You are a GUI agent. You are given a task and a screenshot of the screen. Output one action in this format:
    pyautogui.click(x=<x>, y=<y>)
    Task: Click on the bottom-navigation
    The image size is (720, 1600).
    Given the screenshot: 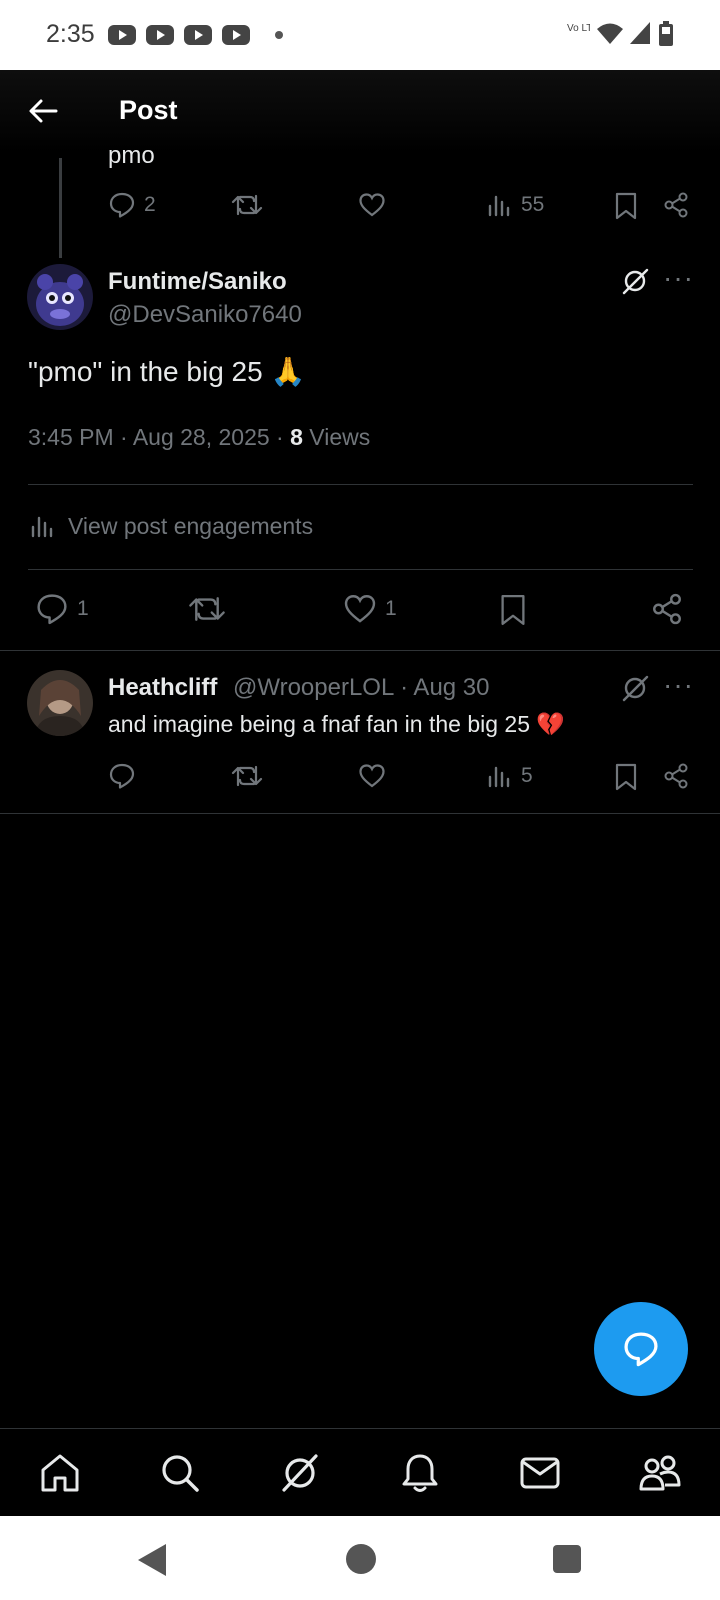 What is the action you would take?
    pyautogui.click(x=360, y=1472)
    